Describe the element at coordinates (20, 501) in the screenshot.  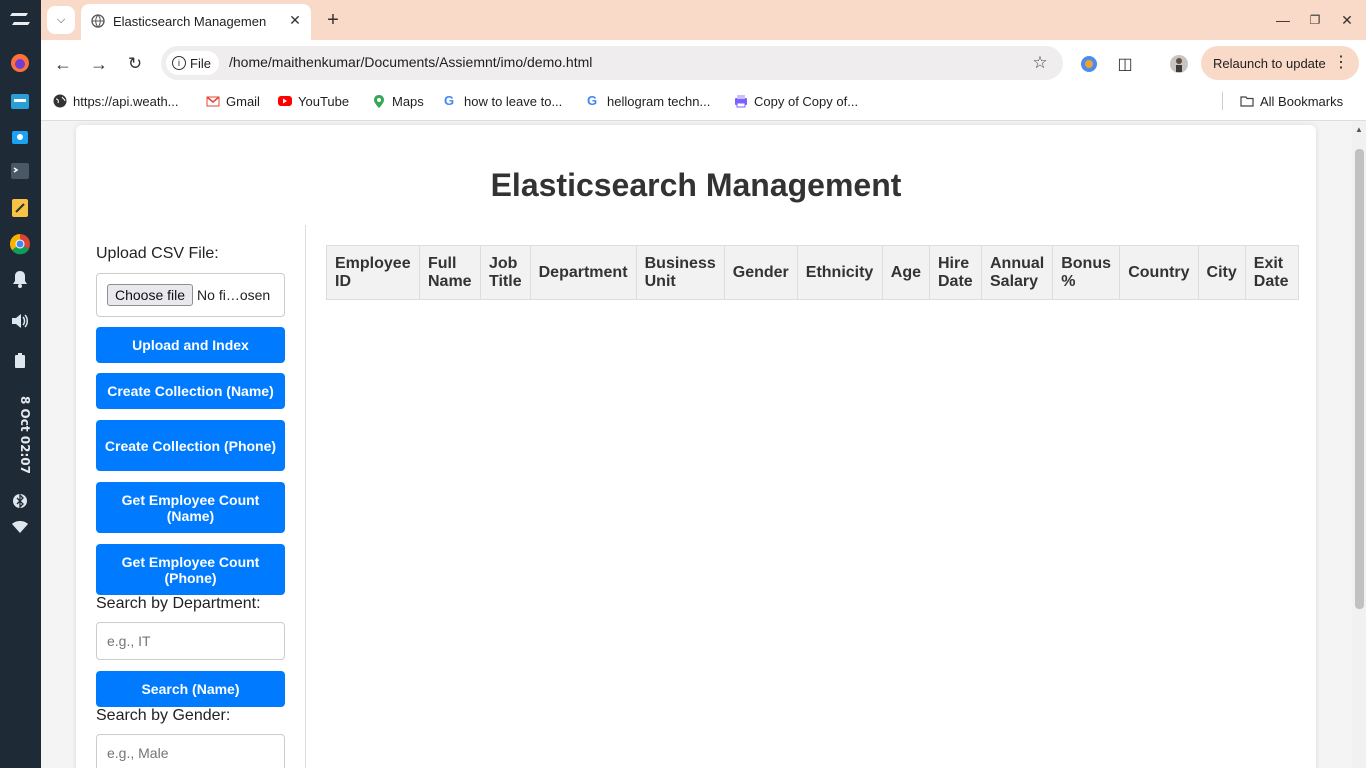
I see `bluetooth-icon` at that location.